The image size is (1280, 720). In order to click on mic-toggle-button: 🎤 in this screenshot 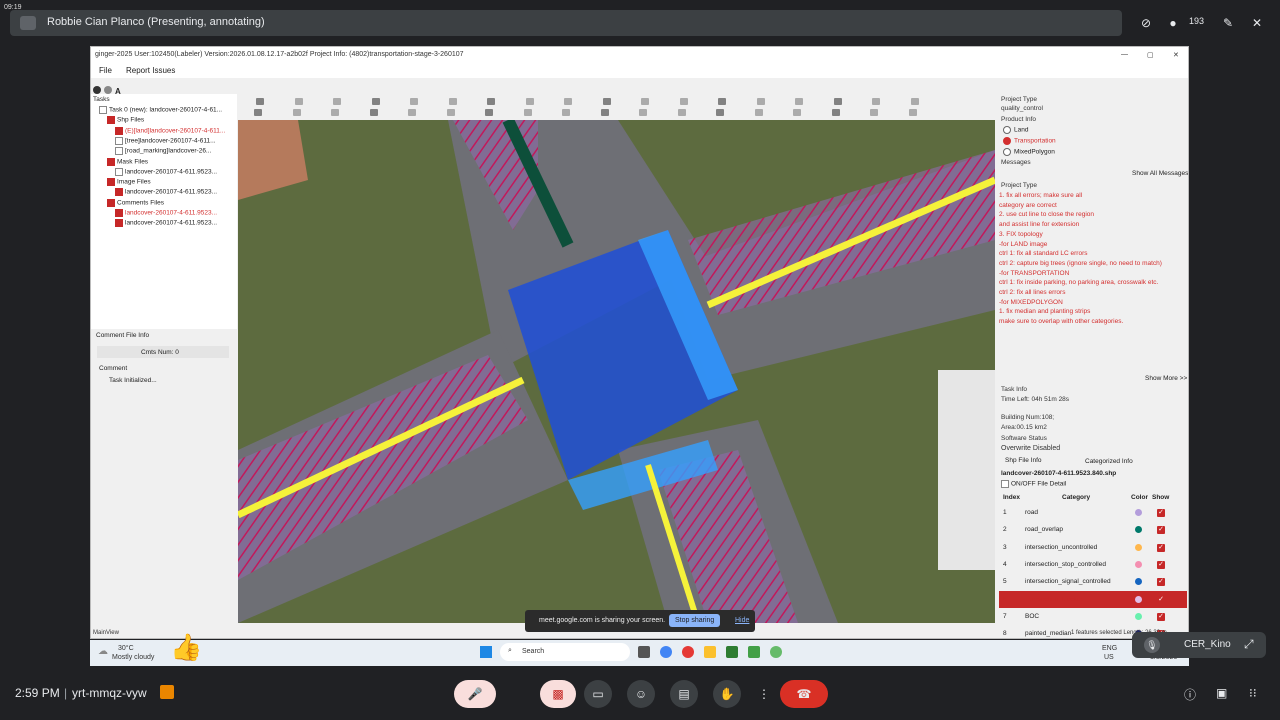, I will do `click(475, 694)`.